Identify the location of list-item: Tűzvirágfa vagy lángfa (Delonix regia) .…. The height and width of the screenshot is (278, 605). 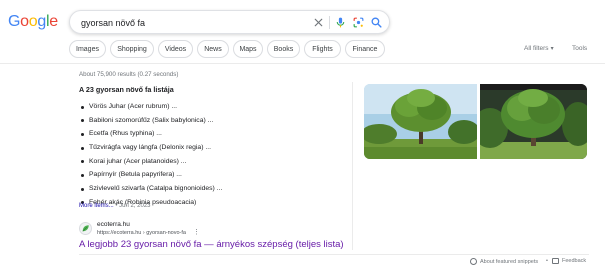
(151, 148).